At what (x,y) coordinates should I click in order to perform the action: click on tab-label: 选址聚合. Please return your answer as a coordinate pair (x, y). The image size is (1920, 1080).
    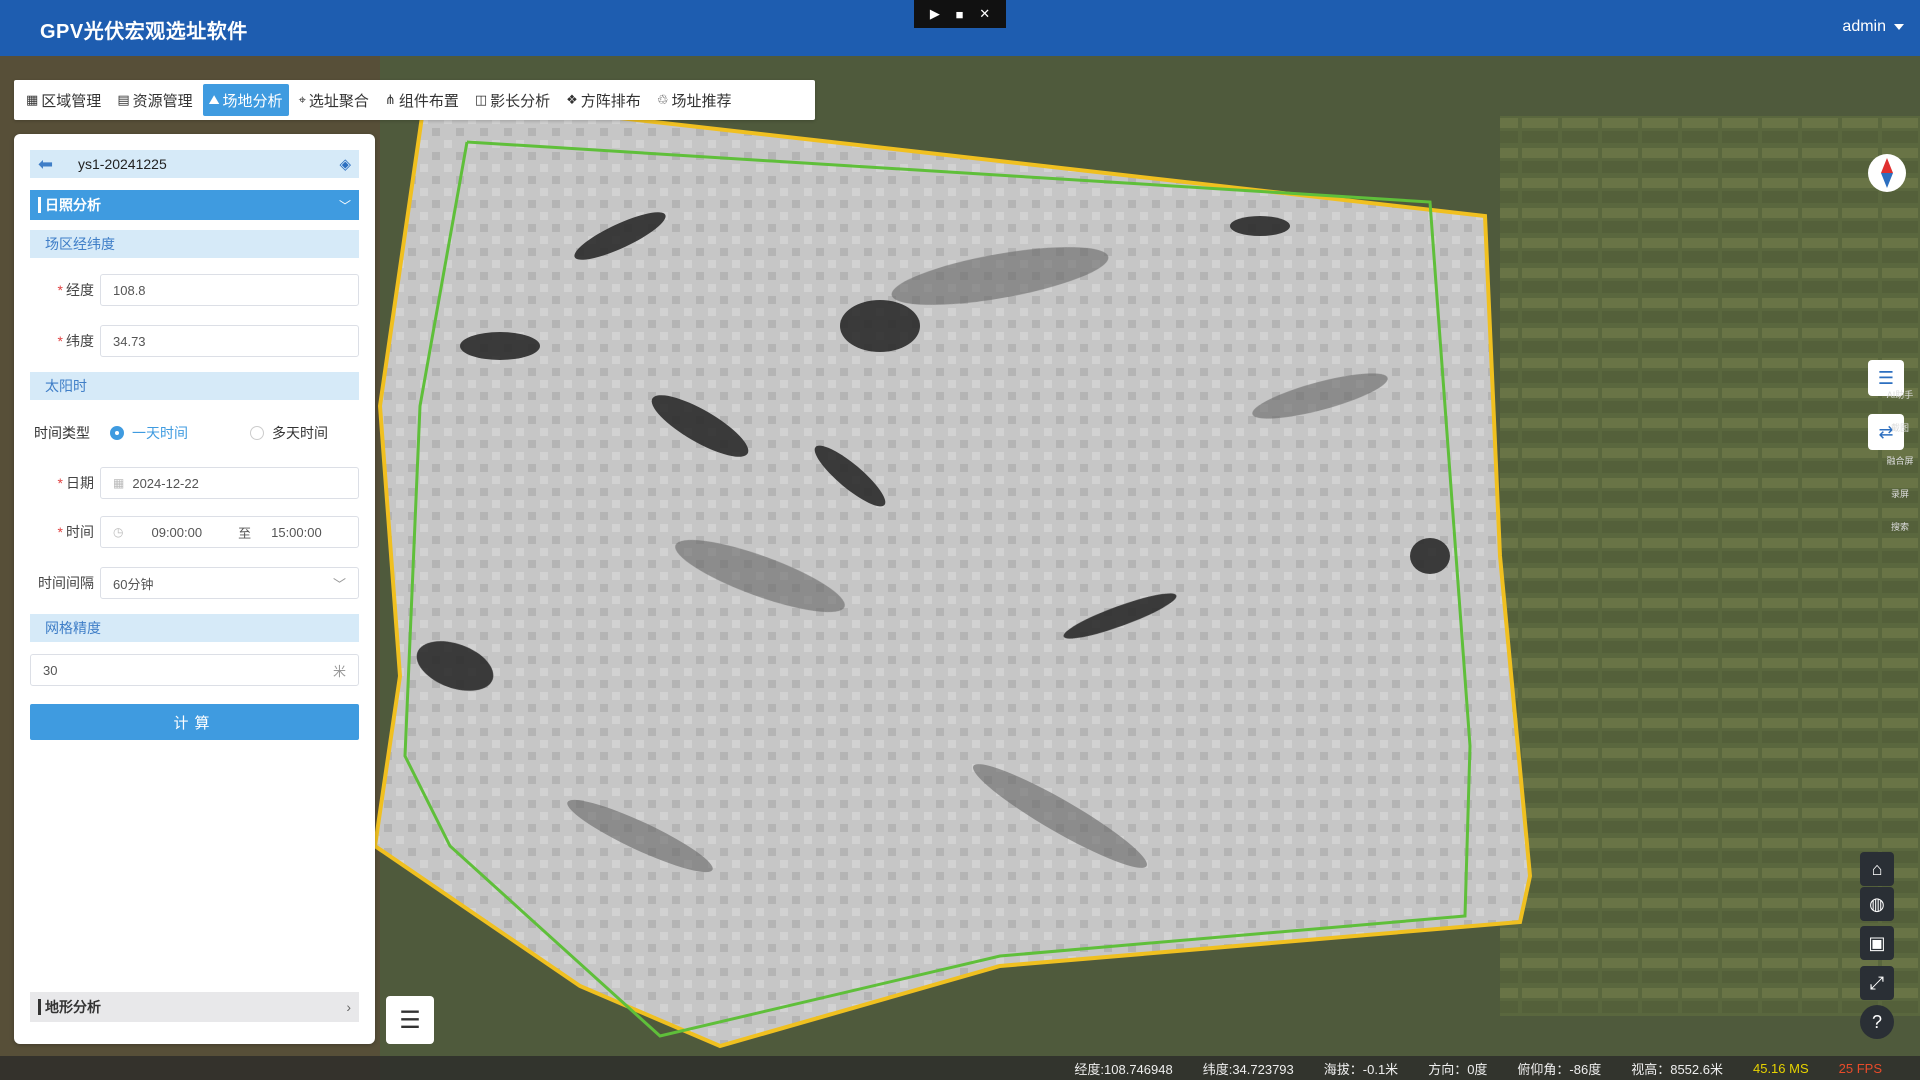
    Looking at the image, I should click on (338, 101).